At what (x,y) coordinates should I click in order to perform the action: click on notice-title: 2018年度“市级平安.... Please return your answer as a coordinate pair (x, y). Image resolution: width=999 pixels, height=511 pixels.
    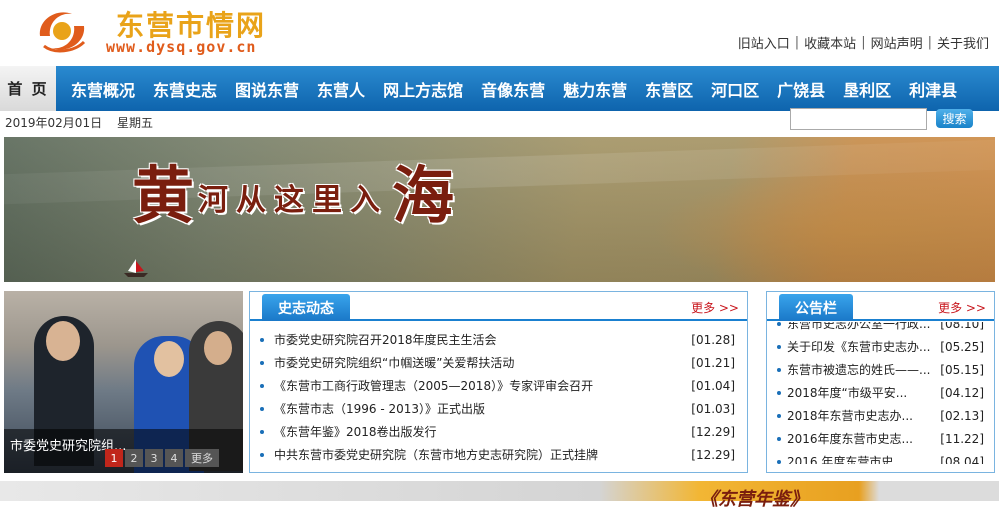
    Looking at the image, I should click on (861, 392).